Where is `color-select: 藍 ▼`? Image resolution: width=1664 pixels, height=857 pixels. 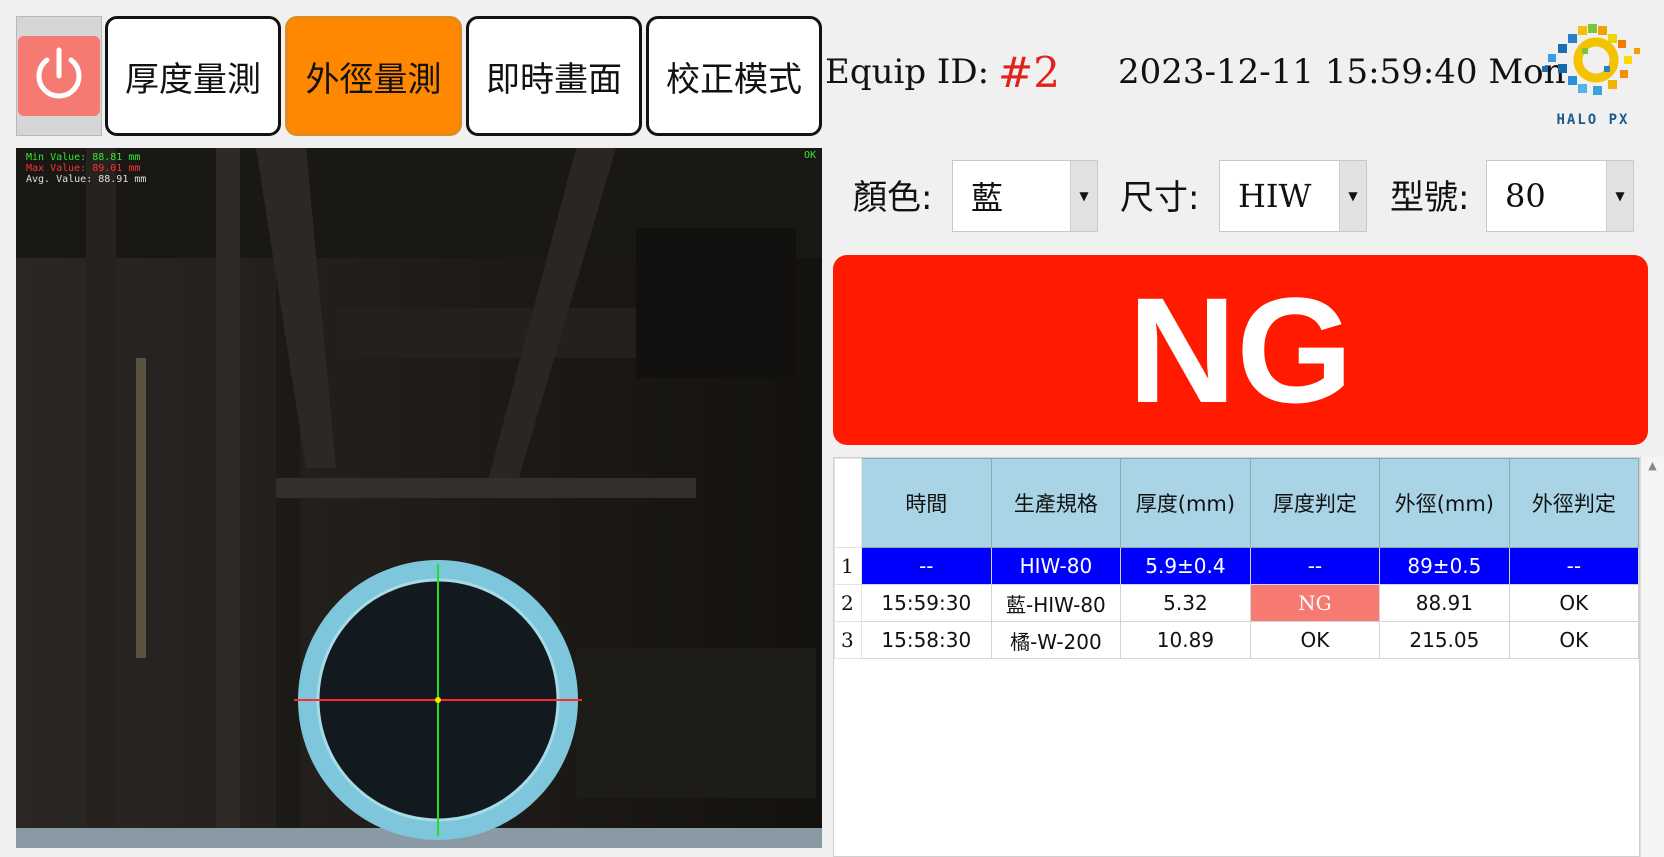
color-select: 藍 ▼ is located at coordinates (1025, 196).